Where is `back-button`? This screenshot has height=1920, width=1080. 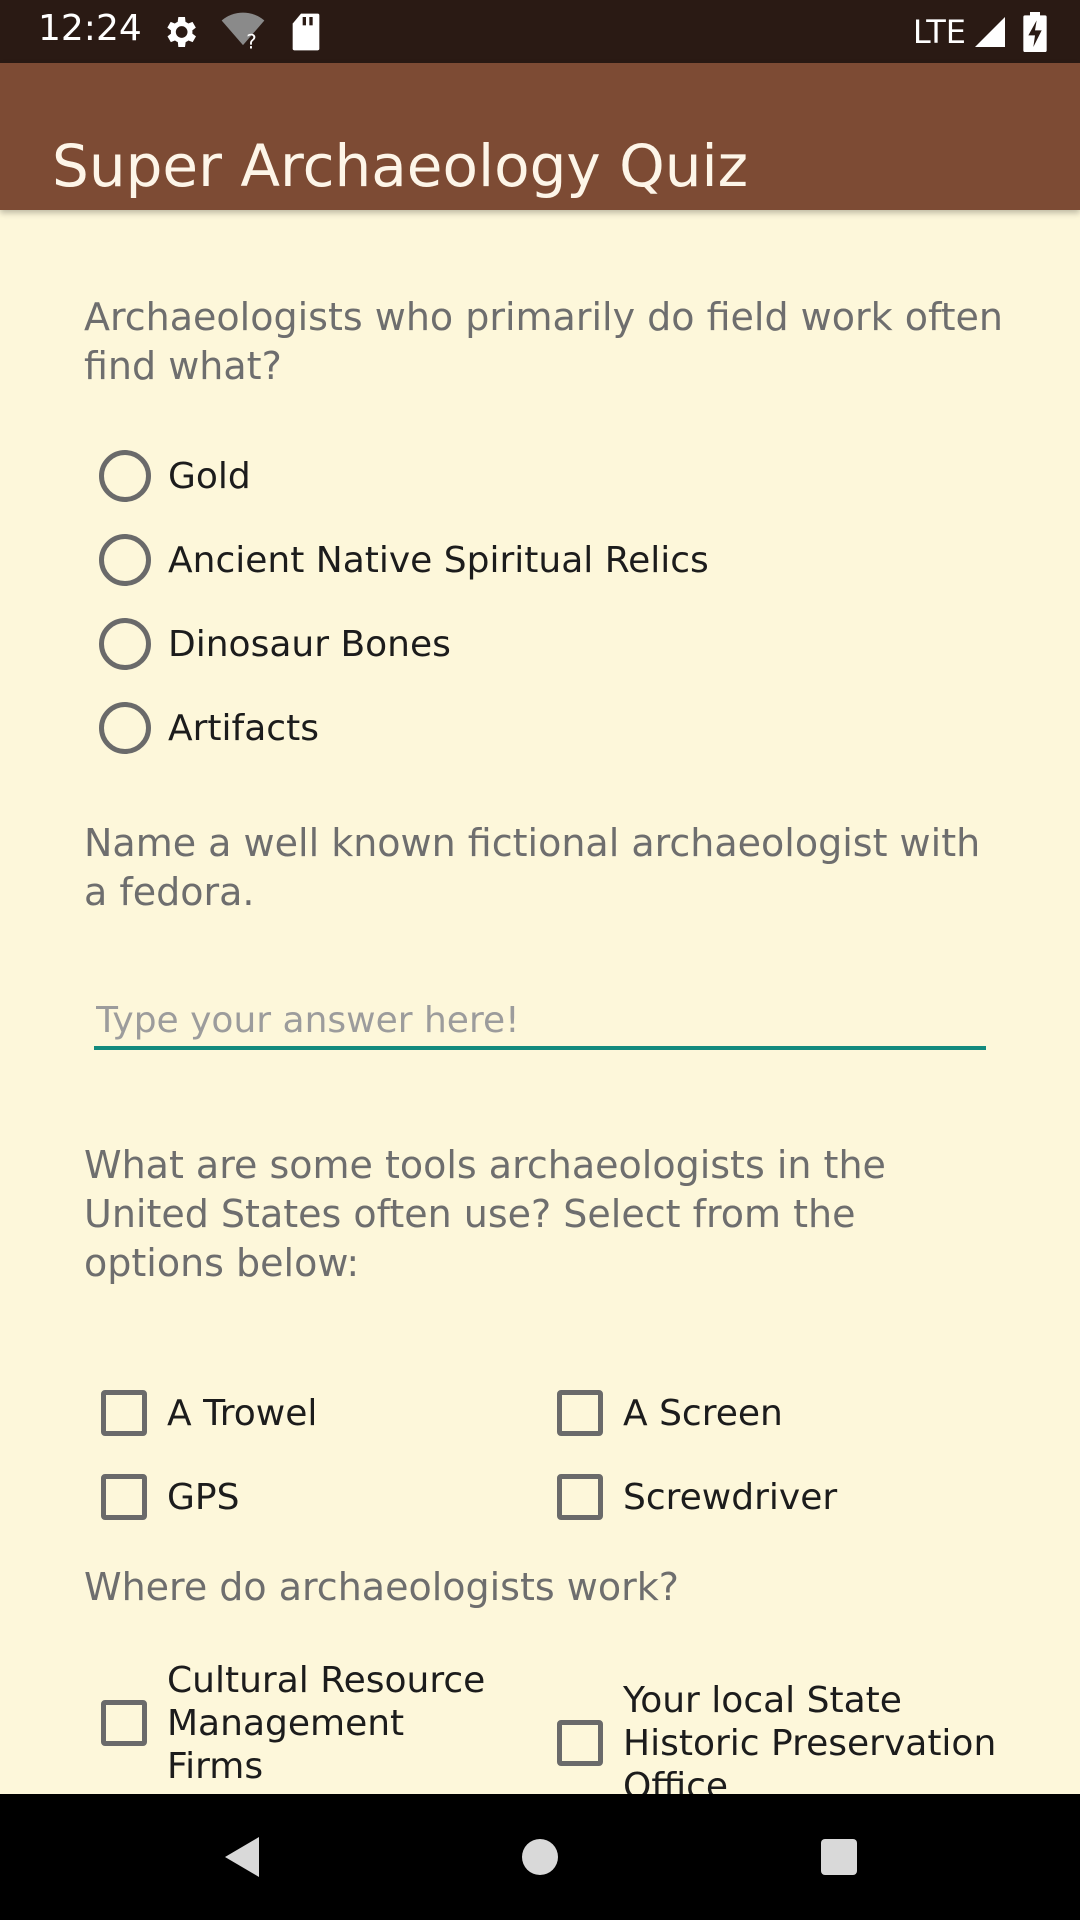 back-button is located at coordinates (241, 1857).